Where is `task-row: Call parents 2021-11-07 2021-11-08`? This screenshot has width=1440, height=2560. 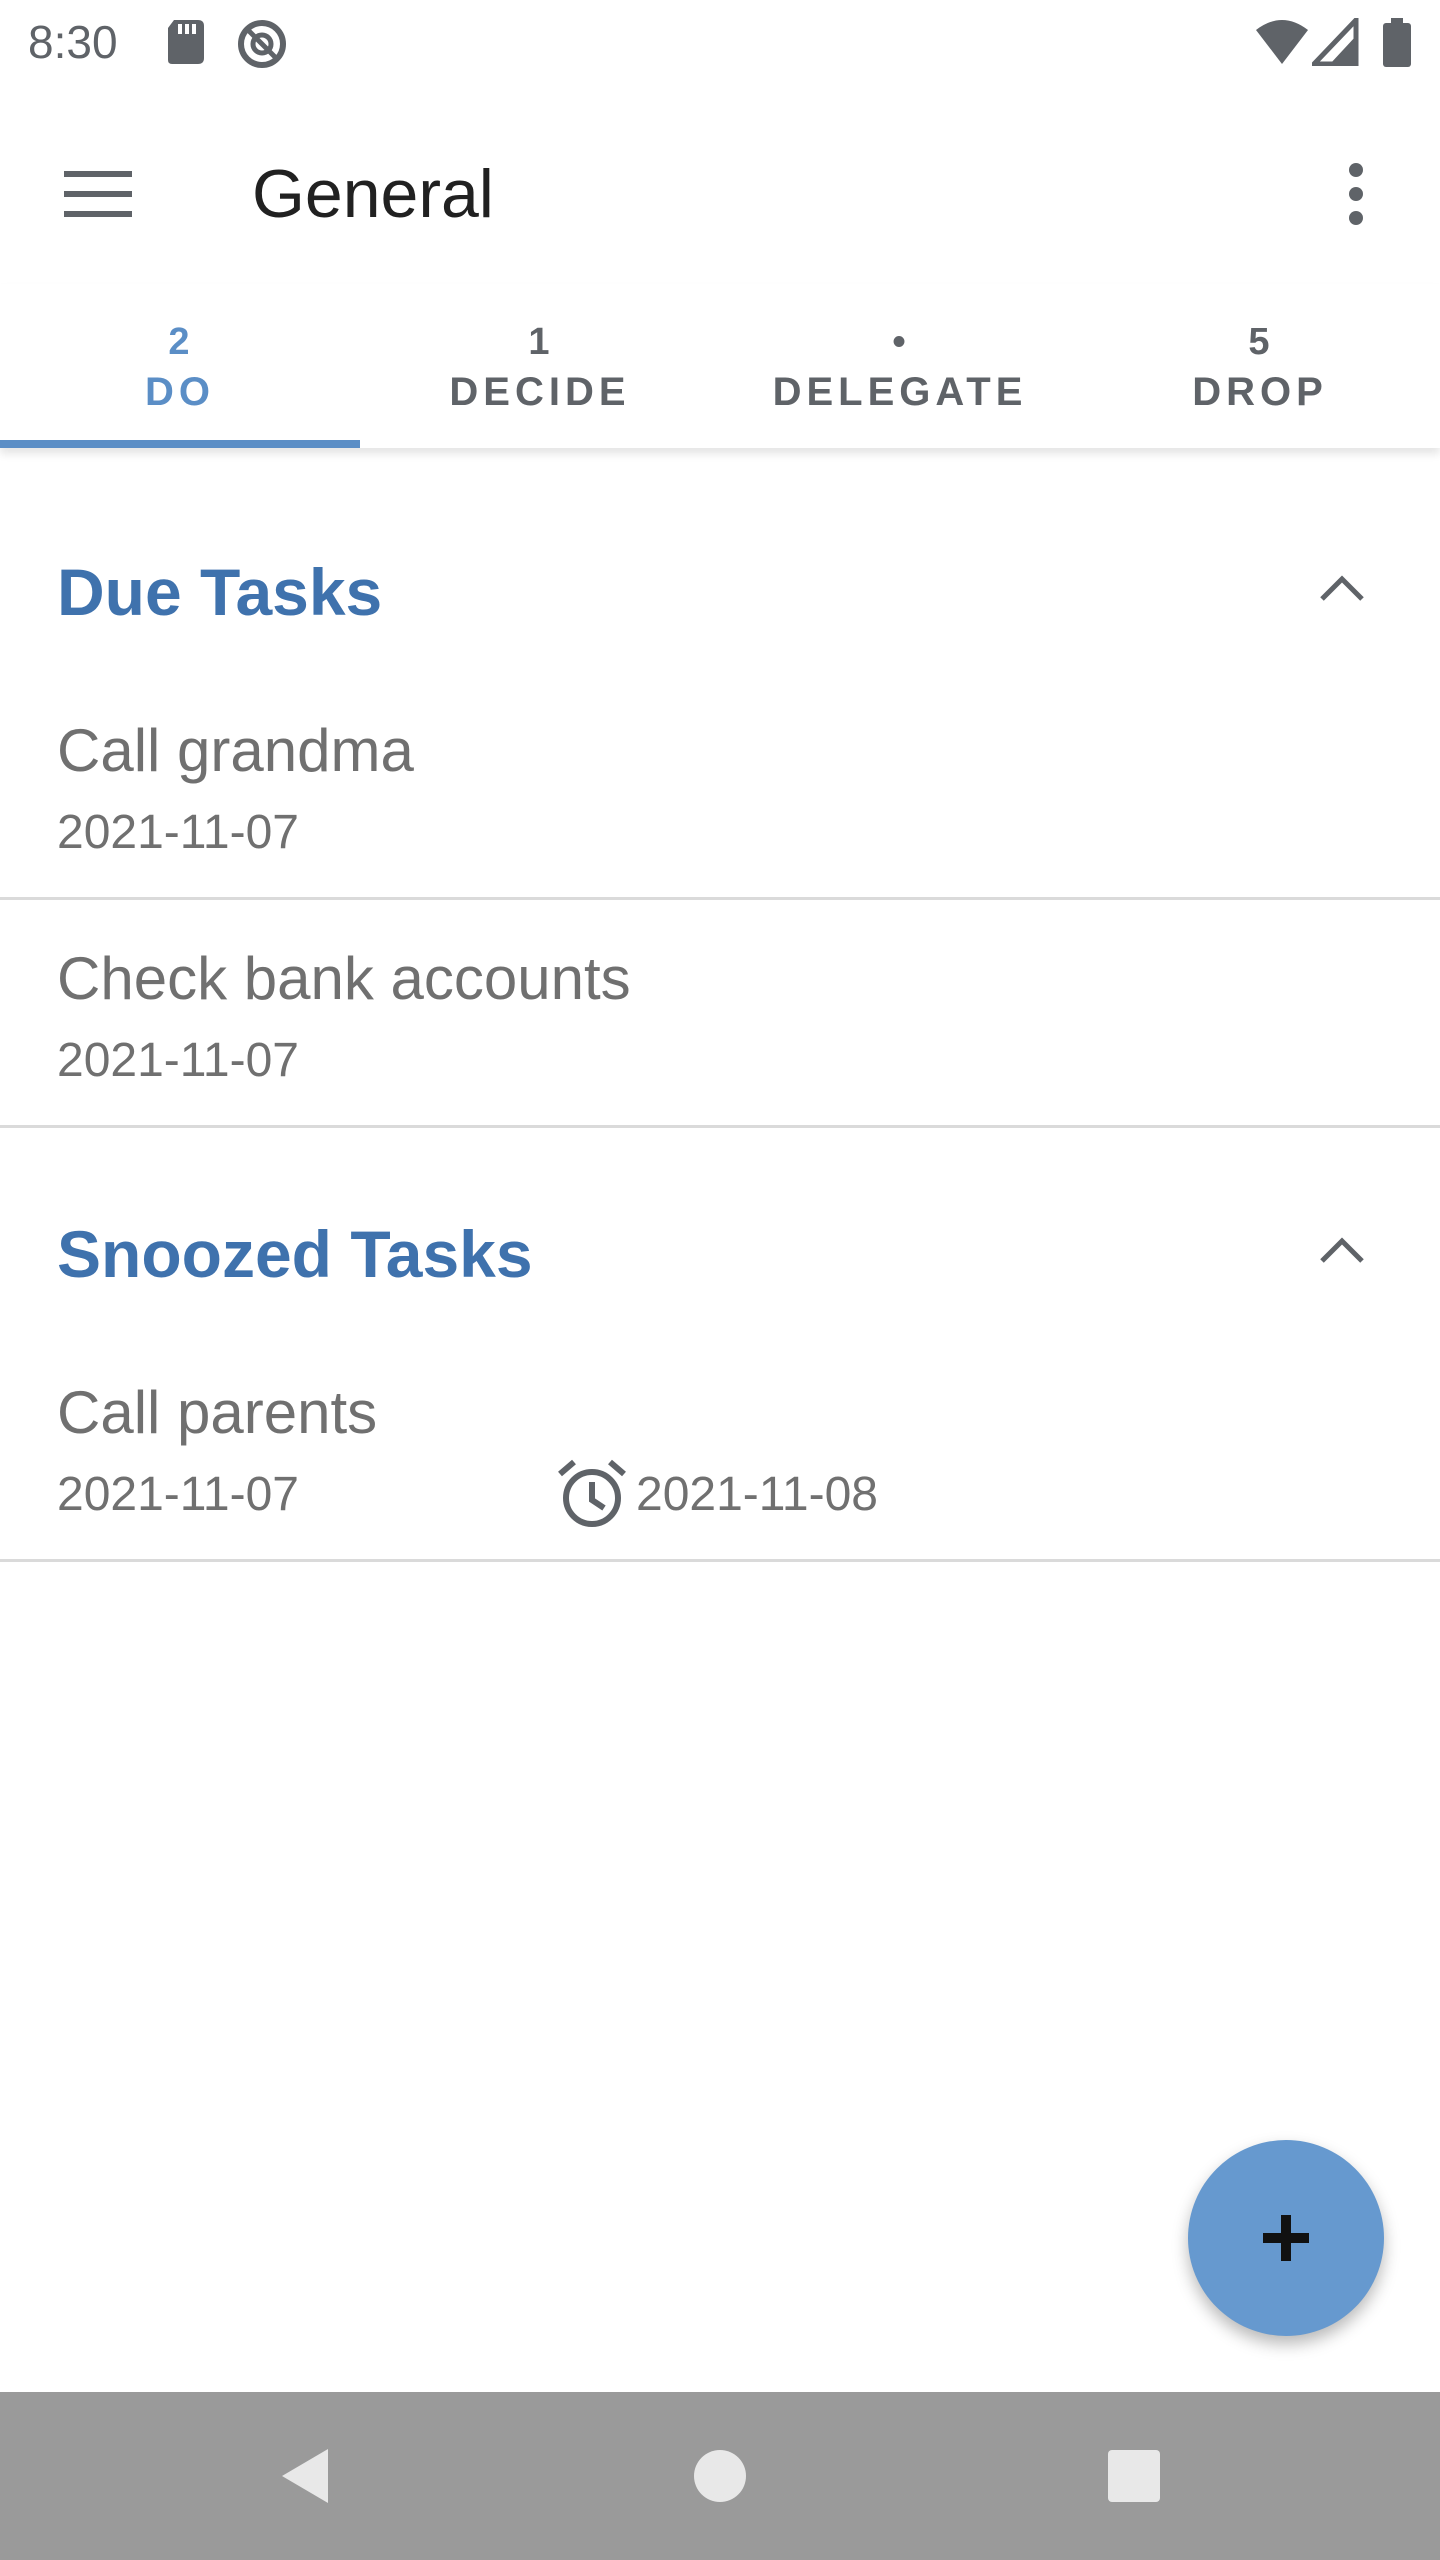
task-row: Call parents 2021-11-07 2021-11-08 is located at coordinates (720, 1449).